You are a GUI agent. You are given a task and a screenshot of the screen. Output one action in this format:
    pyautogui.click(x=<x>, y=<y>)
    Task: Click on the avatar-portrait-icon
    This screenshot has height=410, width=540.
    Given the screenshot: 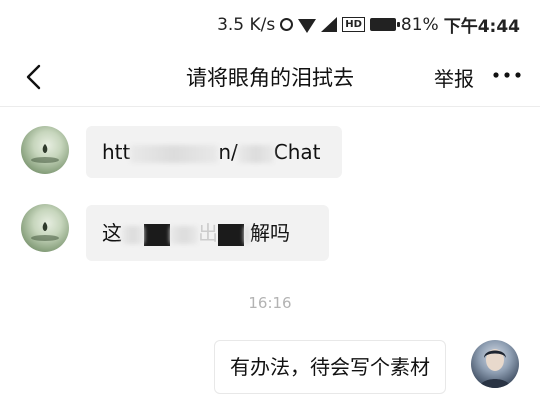 What is the action you would take?
    pyautogui.click(x=495, y=368)
    